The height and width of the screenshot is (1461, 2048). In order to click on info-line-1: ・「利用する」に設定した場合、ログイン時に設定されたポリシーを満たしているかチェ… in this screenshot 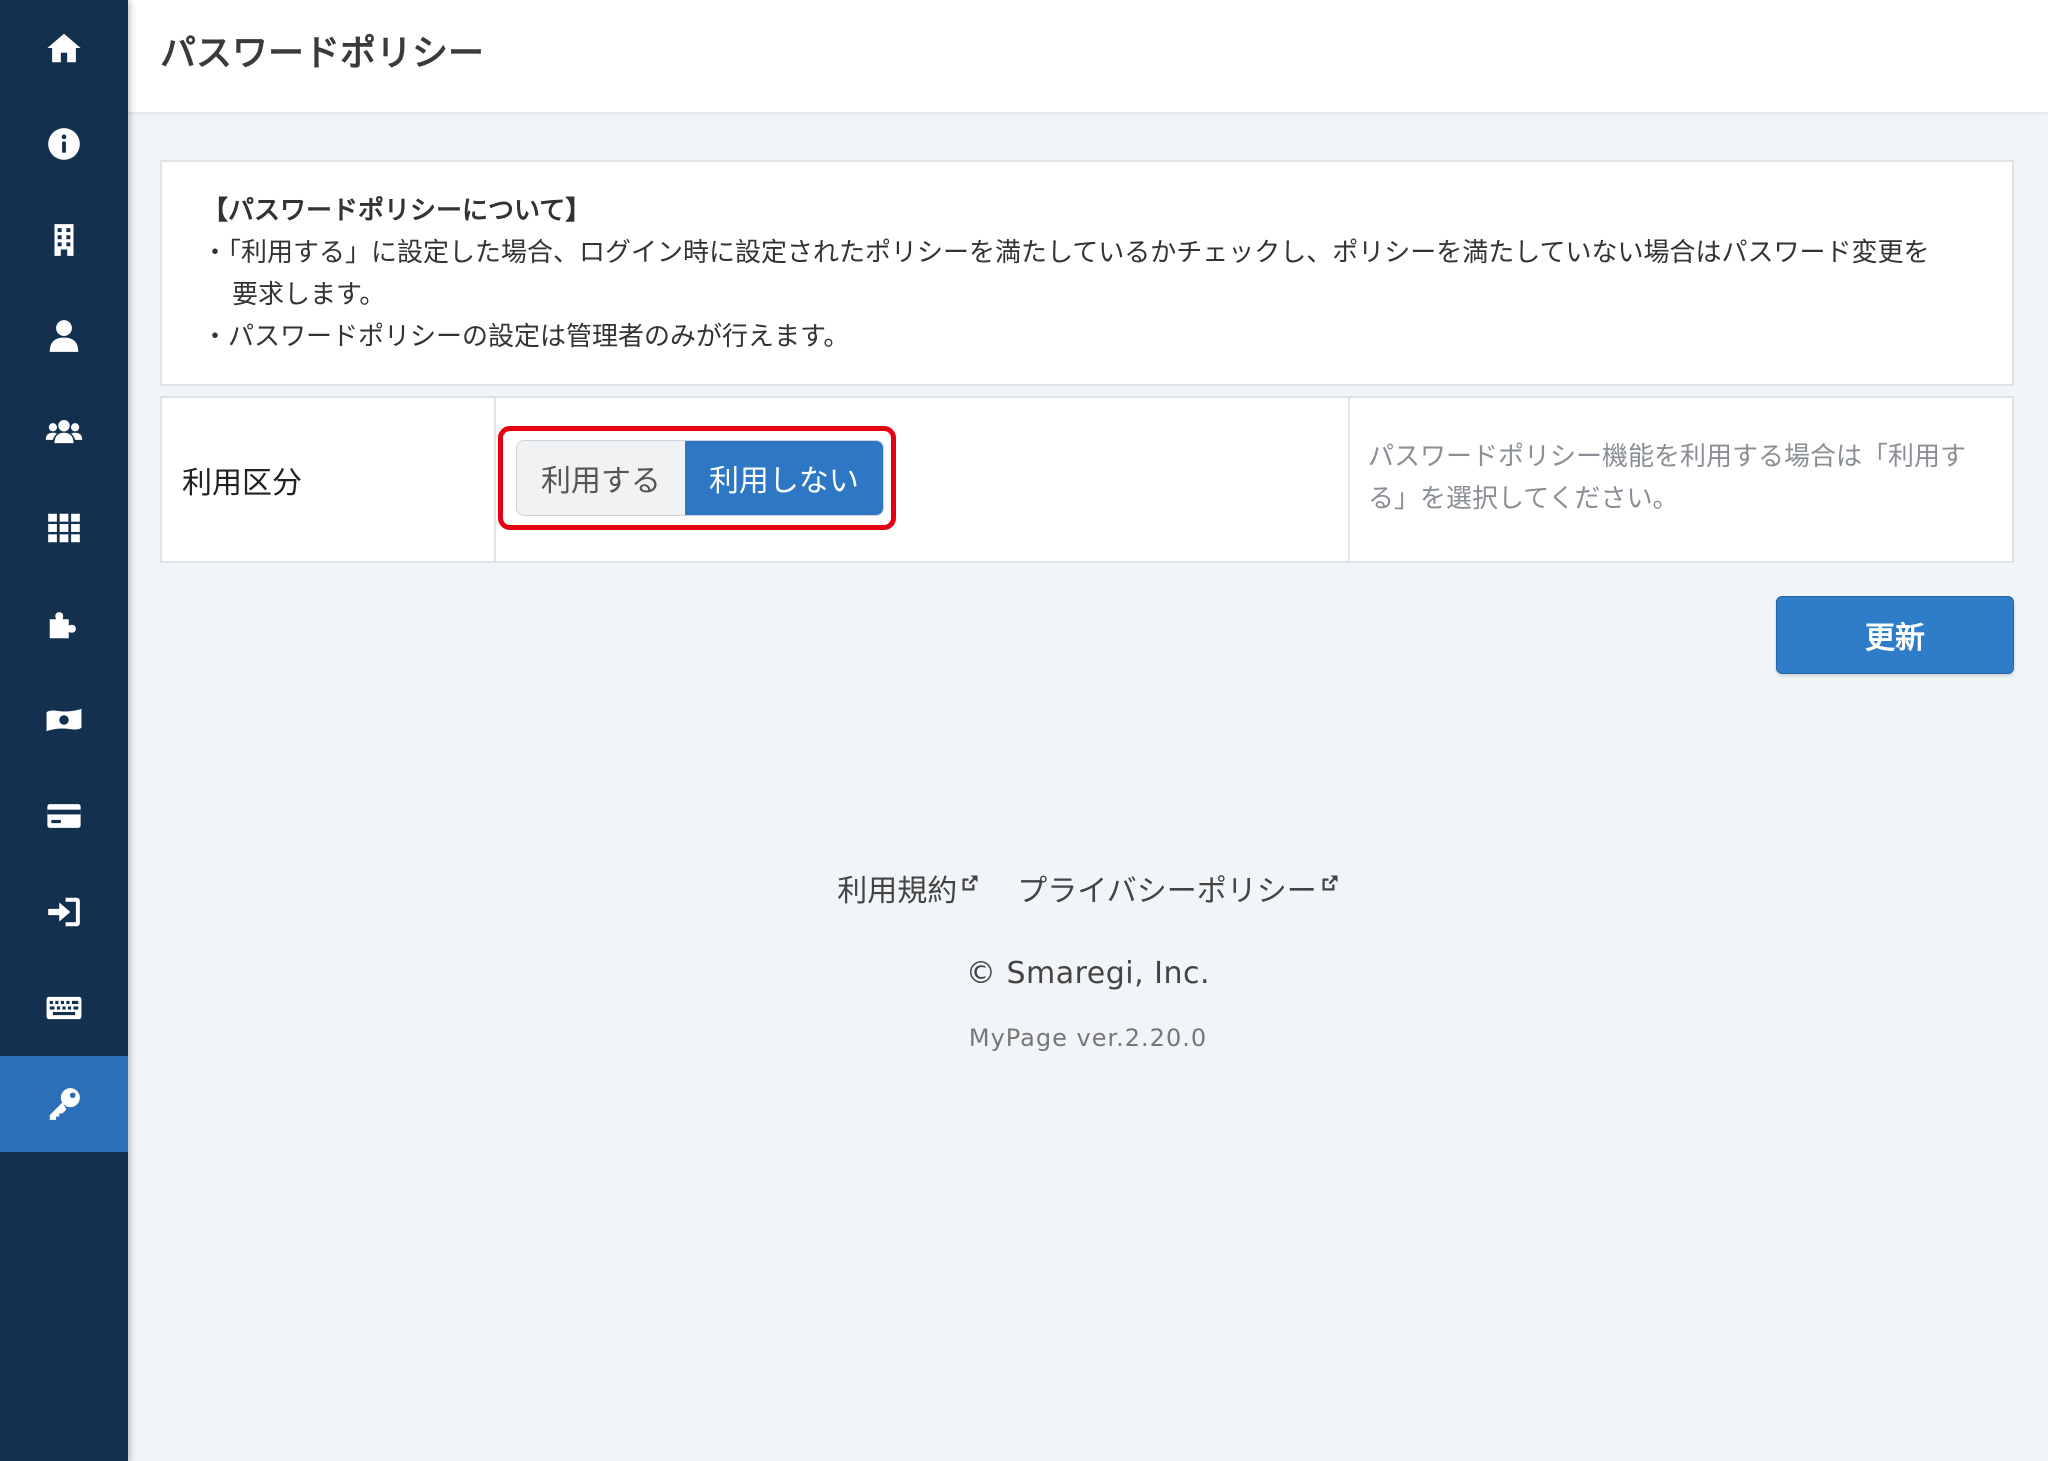, I will do `click(1066, 253)`.